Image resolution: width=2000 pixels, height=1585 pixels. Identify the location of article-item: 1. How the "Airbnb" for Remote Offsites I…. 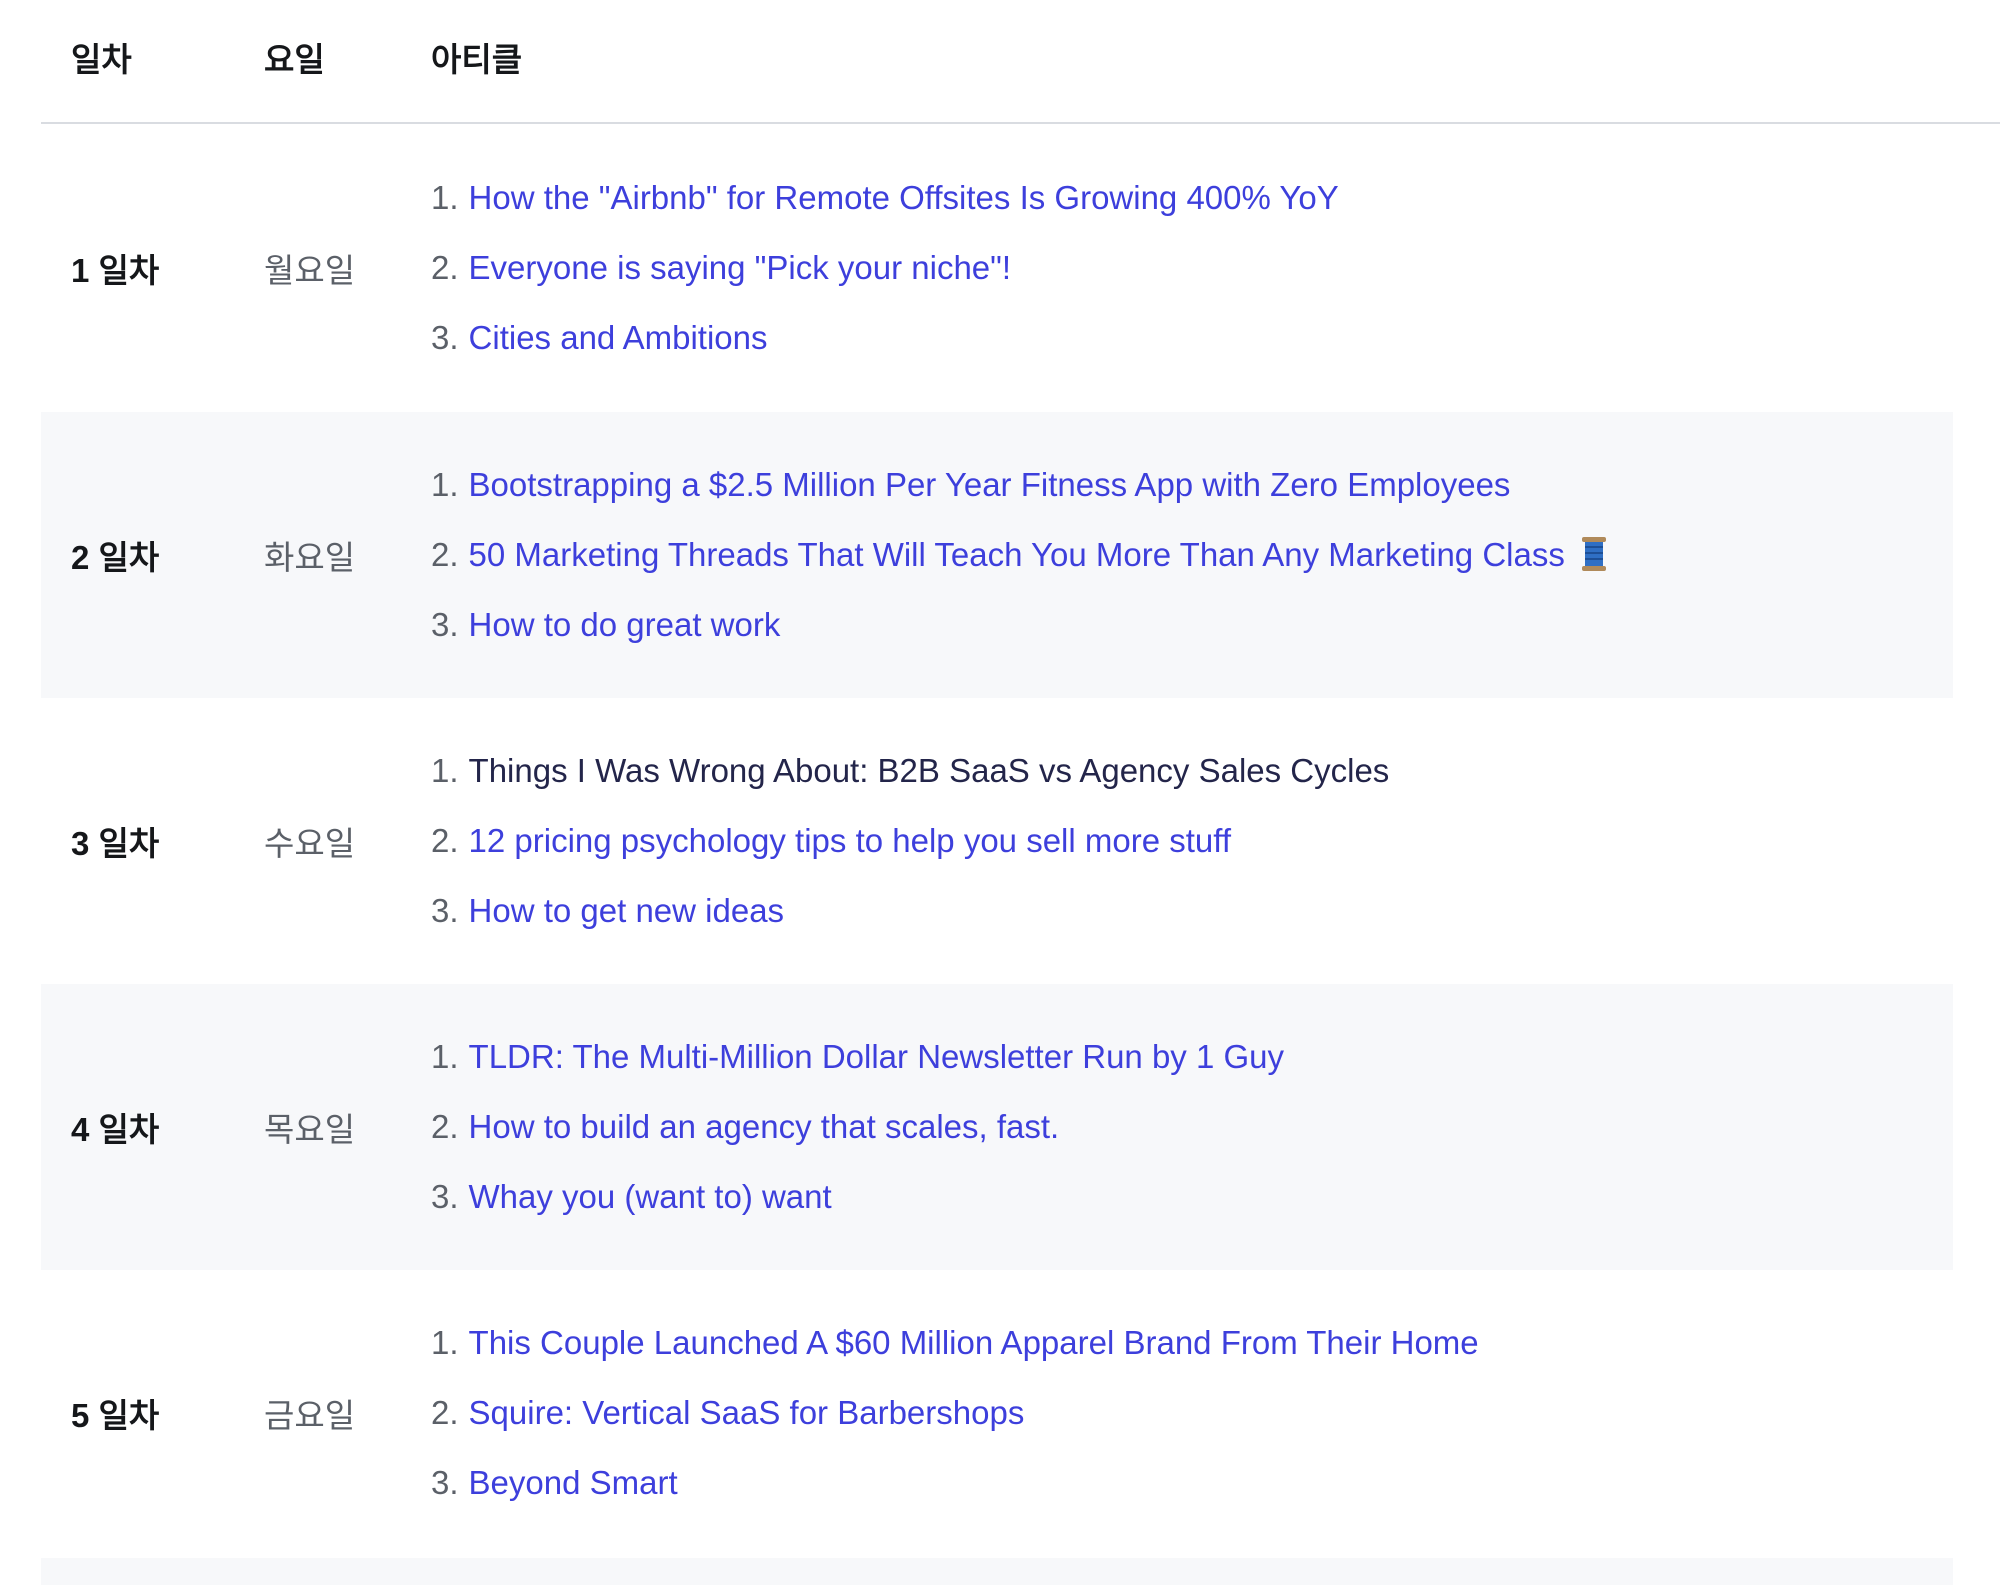
(885, 198).